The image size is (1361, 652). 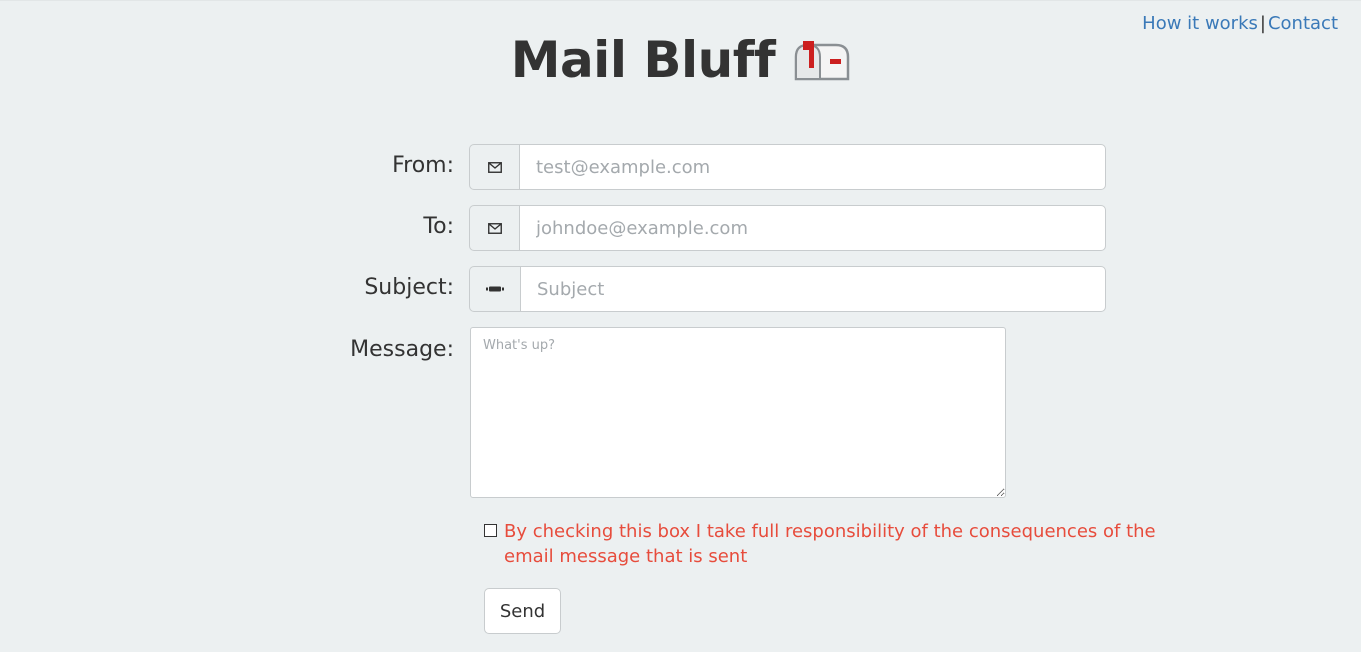 I want to click on to-email-input, so click(x=812, y=228).